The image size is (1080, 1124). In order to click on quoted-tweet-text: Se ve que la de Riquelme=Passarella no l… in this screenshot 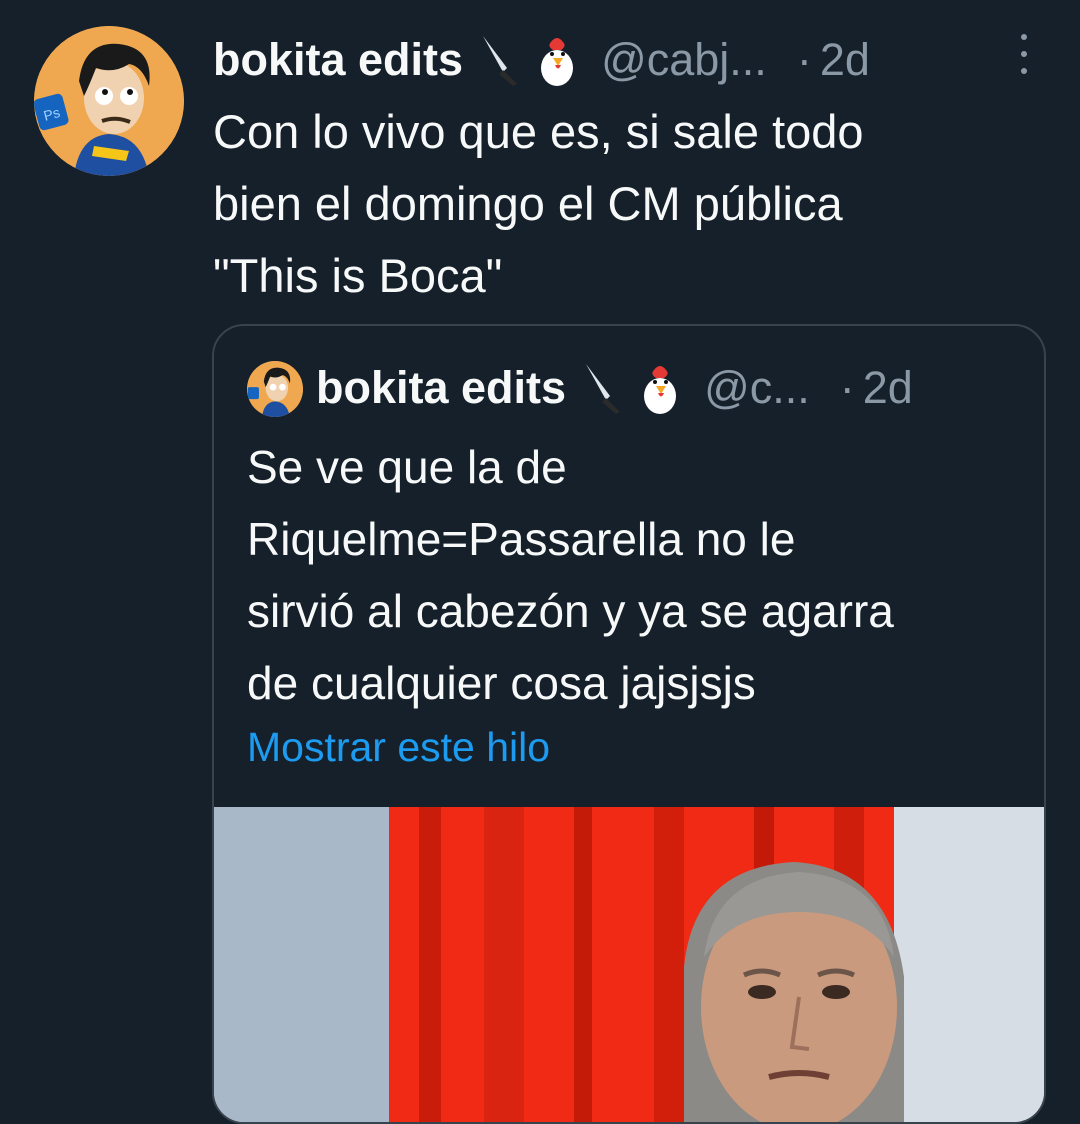, I will do `click(570, 575)`.